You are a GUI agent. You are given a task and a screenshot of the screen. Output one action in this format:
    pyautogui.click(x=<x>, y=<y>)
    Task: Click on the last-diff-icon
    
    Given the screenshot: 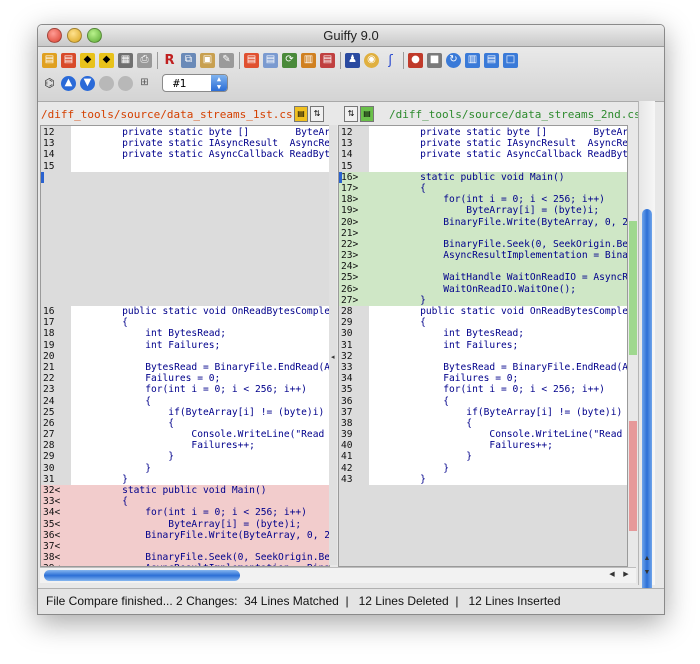 What is the action you would take?
    pyautogui.click(x=125, y=83)
    